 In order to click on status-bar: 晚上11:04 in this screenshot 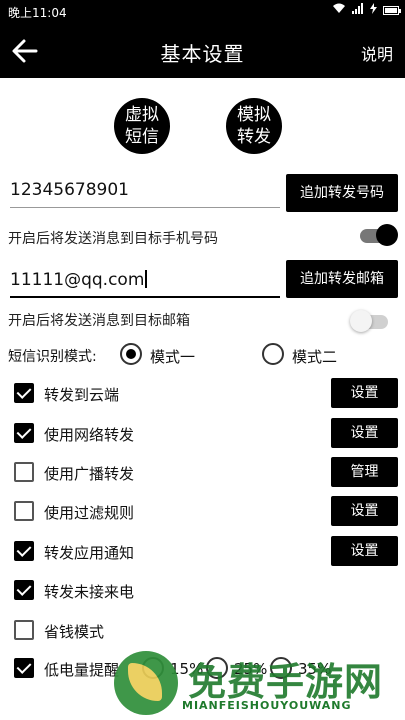, I will do `click(202, 12)`.